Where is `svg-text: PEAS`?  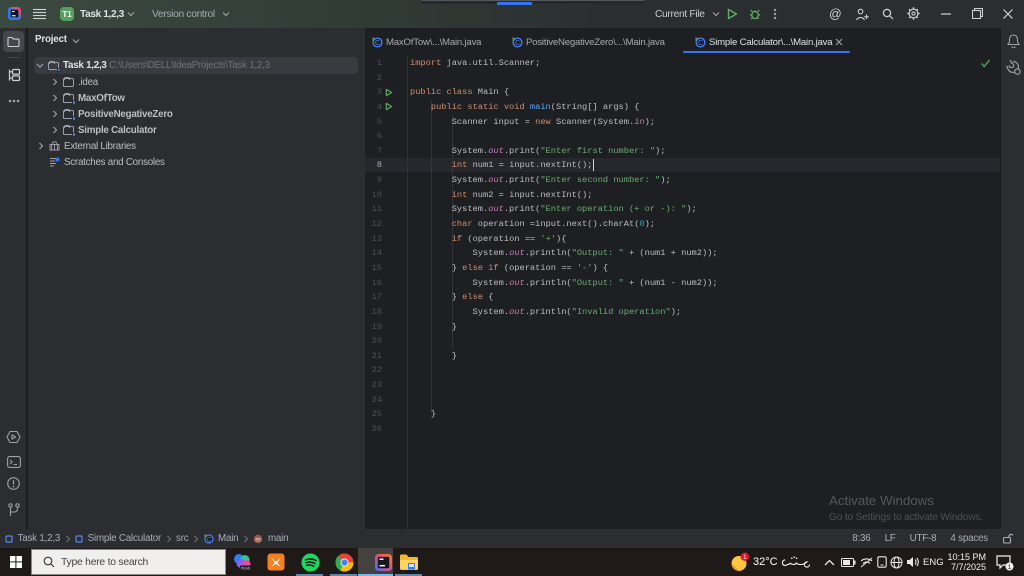 svg-text: PEAS is located at coordinates (245, 568).